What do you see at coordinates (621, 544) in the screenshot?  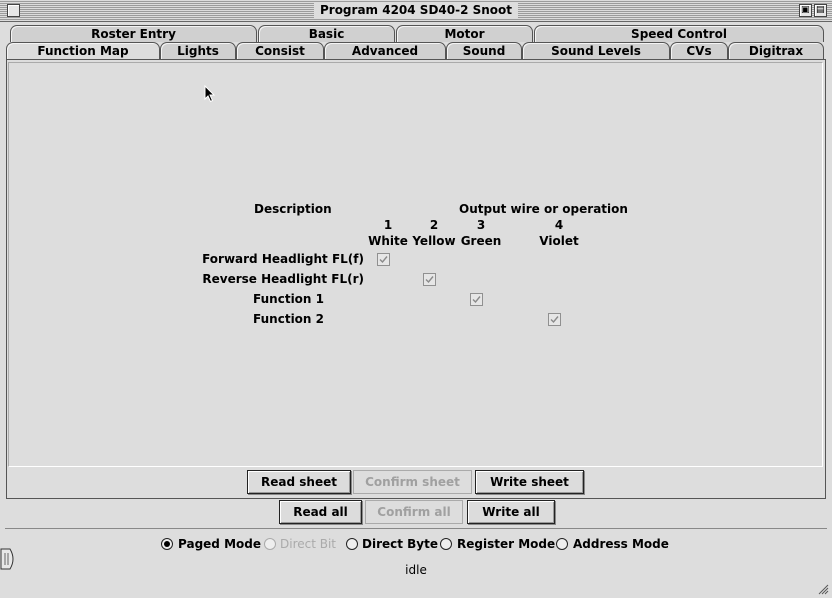 I see `radio-label-address-mode: Address Mode` at bounding box center [621, 544].